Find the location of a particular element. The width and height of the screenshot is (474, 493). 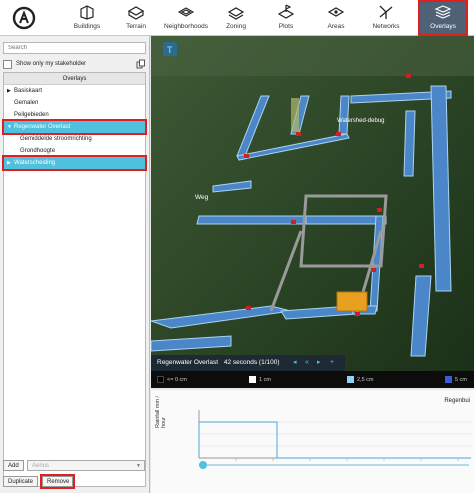

legend-label: <= 0 cm is located at coordinates (177, 380).